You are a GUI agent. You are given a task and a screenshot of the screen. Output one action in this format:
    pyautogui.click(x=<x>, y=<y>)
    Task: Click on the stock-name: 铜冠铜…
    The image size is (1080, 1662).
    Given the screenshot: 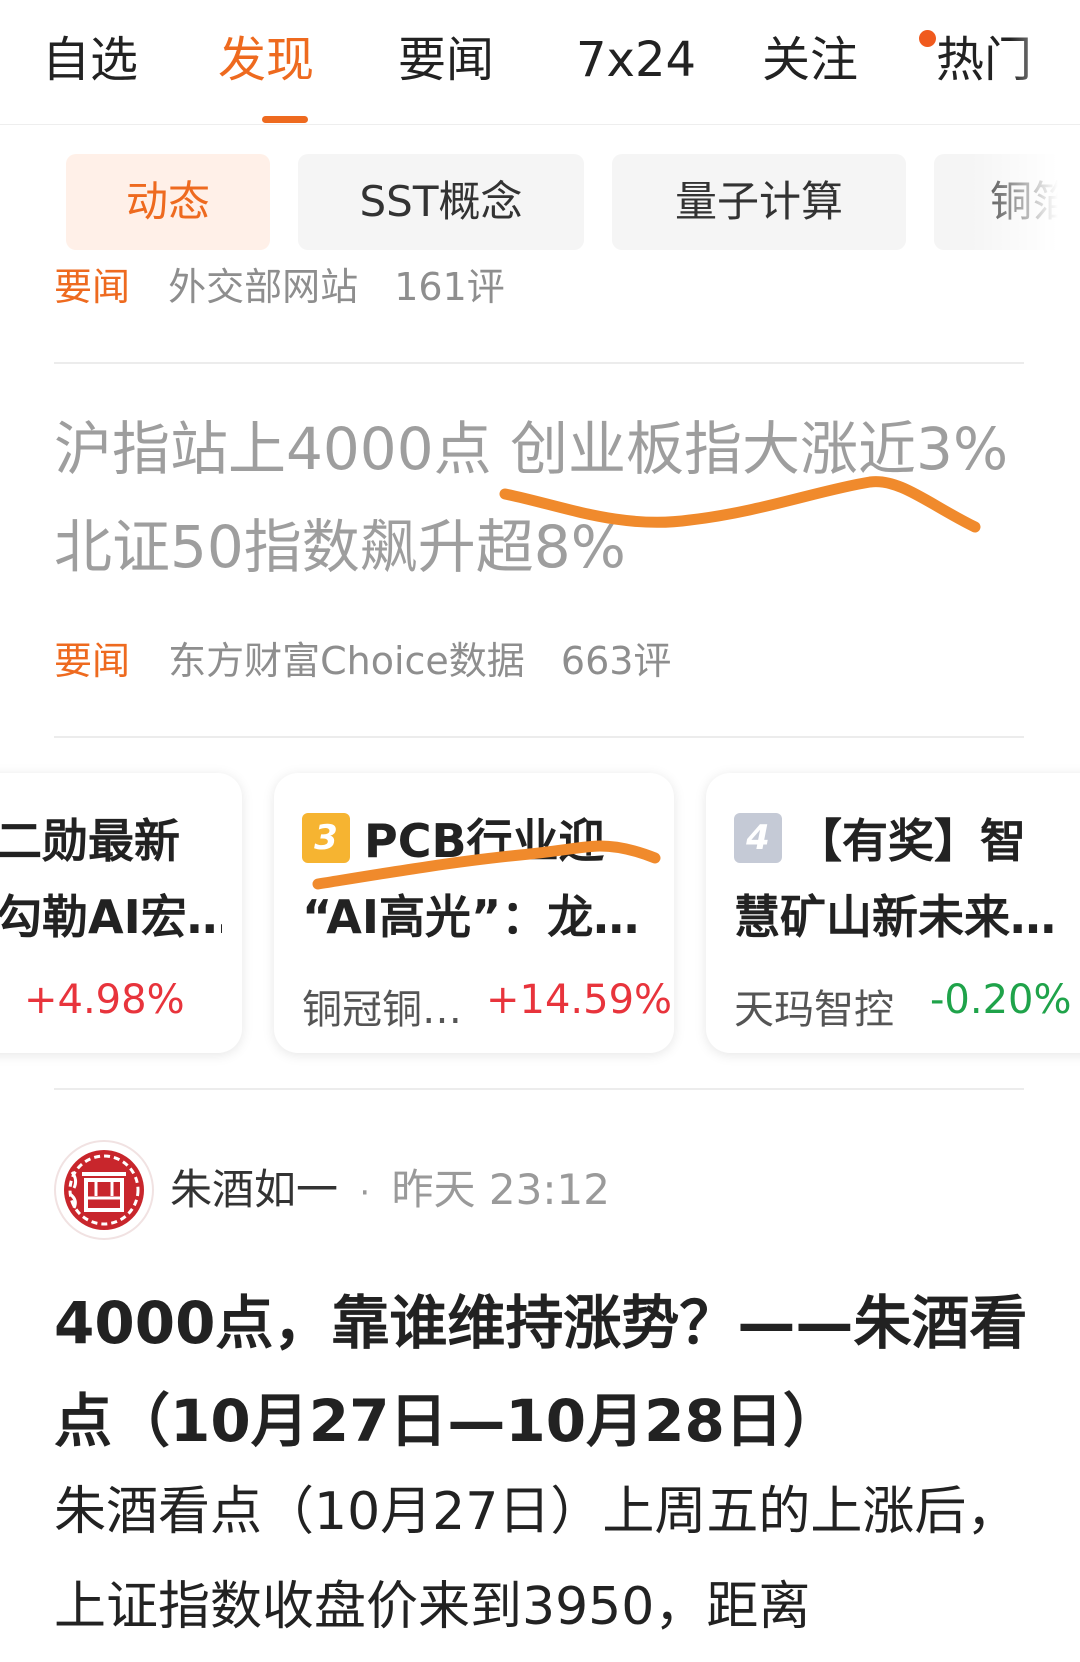 What is the action you would take?
    pyautogui.click(x=382, y=1006)
    